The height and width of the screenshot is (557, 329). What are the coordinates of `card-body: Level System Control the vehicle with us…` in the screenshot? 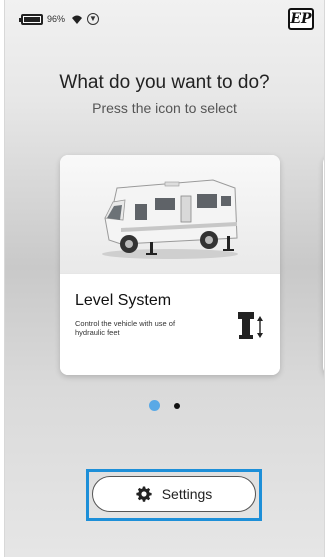 It's located at (170, 324).